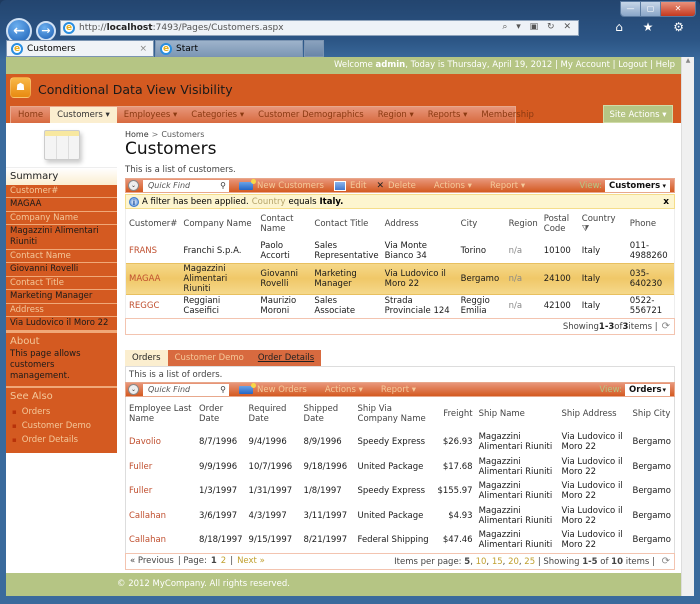 The width and height of the screenshot is (700, 604). I want to click on orders-view-dropdown: Orders, so click(647, 390).